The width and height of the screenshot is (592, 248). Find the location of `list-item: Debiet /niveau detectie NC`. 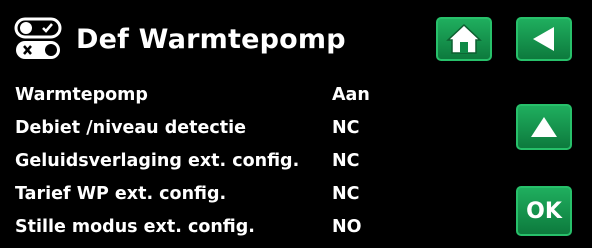

list-item: Debiet /niveau detectie NC is located at coordinates (215, 127).